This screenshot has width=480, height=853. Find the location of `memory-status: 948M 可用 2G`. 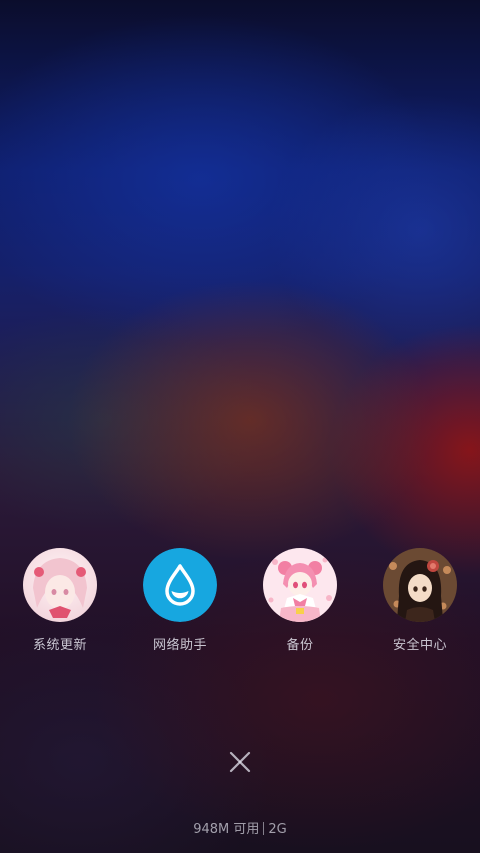

memory-status: 948M 可用 2G is located at coordinates (240, 827).